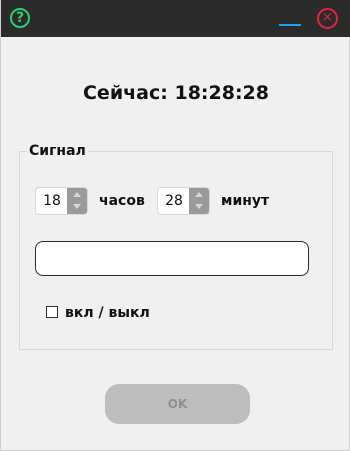 Image resolution: width=350 pixels, height=451 pixels. What do you see at coordinates (199, 207) in the screenshot?
I see `minutes-down-arrow-icon` at bounding box center [199, 207].